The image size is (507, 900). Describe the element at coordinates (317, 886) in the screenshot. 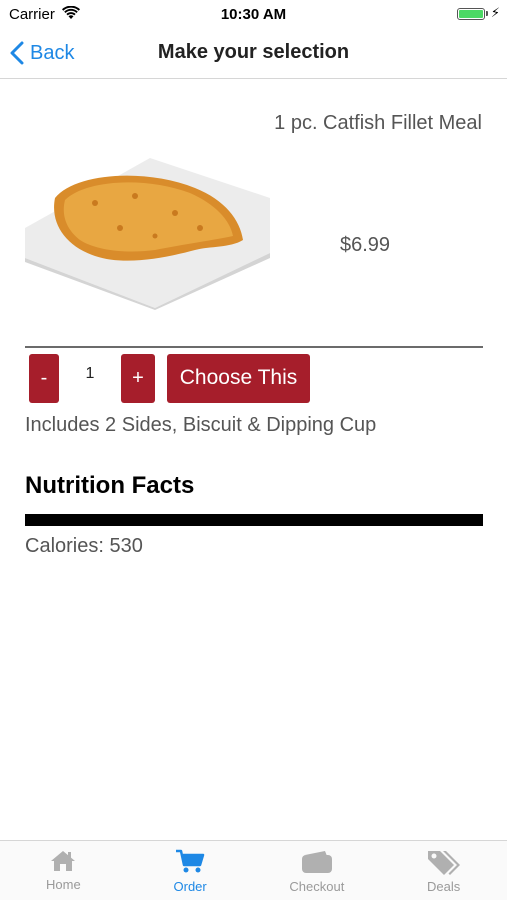

I see `tab-label-checkout: Checkout` at that location.